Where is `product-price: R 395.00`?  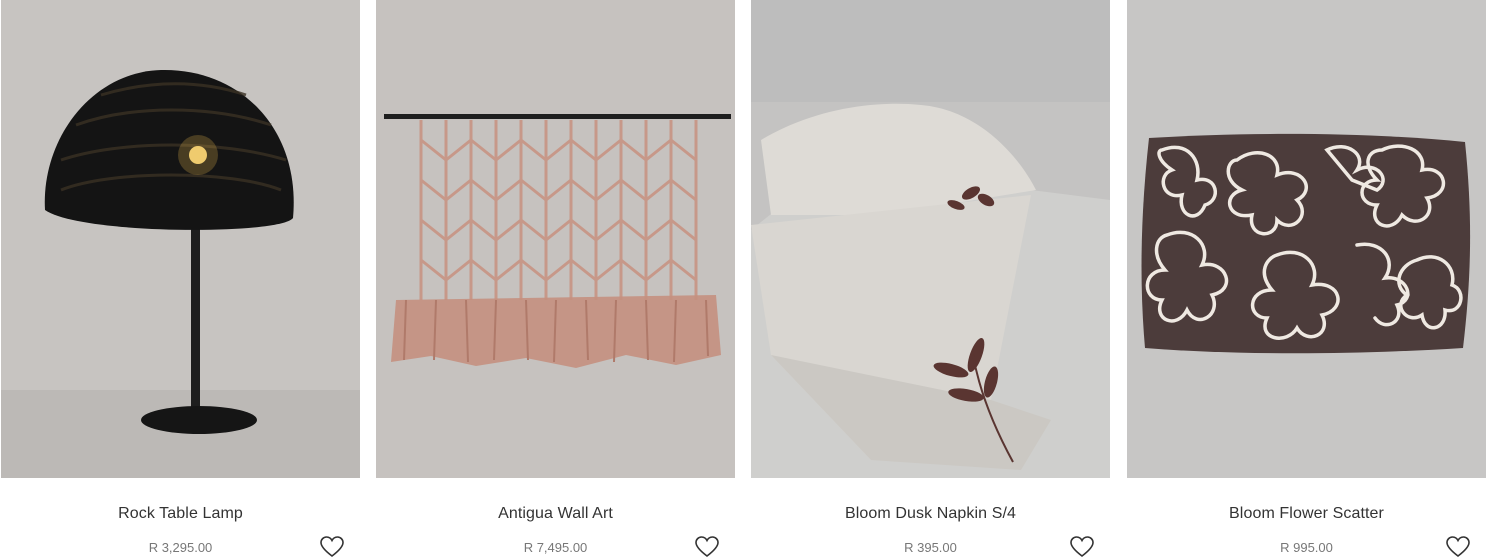
product-price: R 395.00 is located at coordinates (930, 547).